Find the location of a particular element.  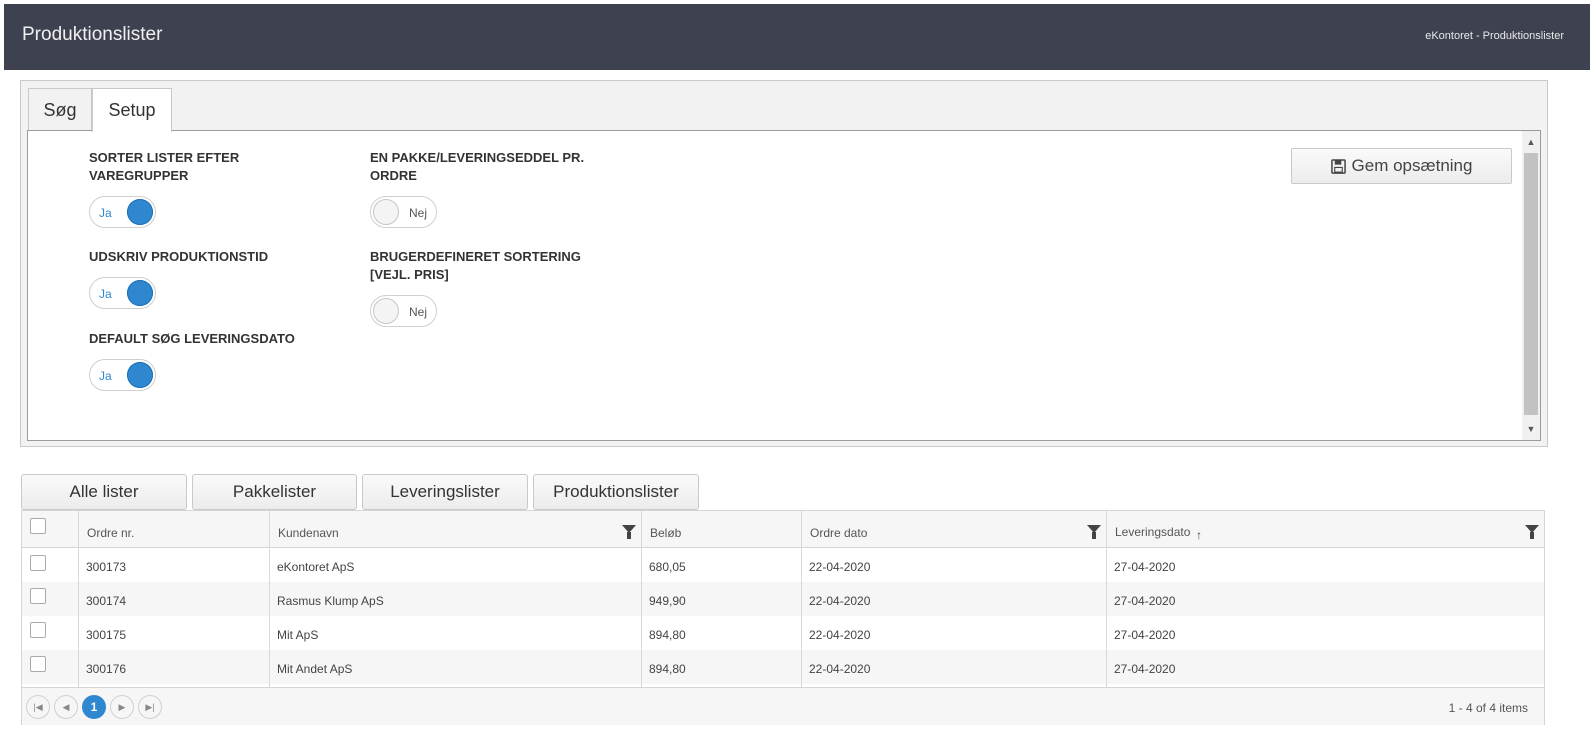

prev-page-icon: ◀ is located at coordinates (66, 707).